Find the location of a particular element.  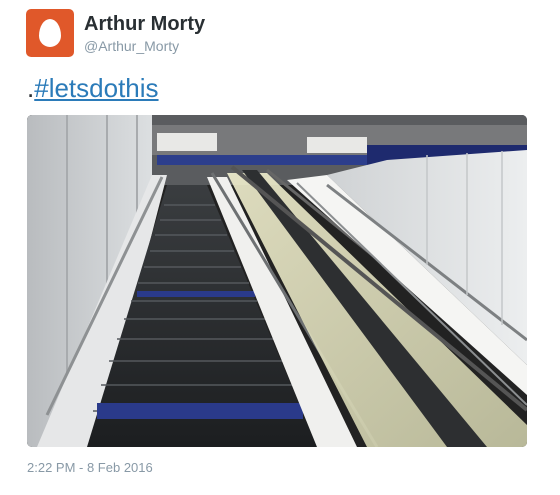

egg-avatar-icon is located at coordinates (50, 33).